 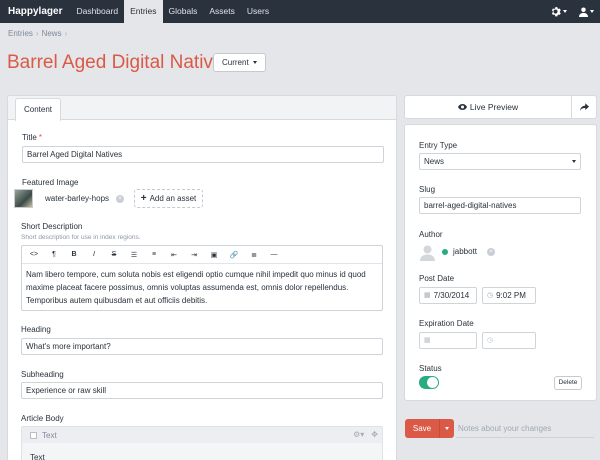 What do you see at coordinates (52, 33) in the screenshot?
I see `breadcrumb-news: News` at bounding box center [52, 33].